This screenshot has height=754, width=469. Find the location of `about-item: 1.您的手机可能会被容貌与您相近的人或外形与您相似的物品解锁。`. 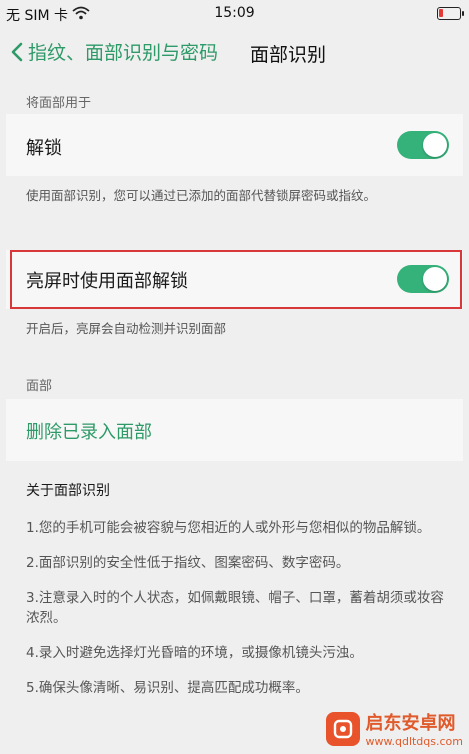

about-item: 1.您的手机可能会被容貌与您相近的人或外形与您相似的物品解锁。 is located at coordinates (228, 528).